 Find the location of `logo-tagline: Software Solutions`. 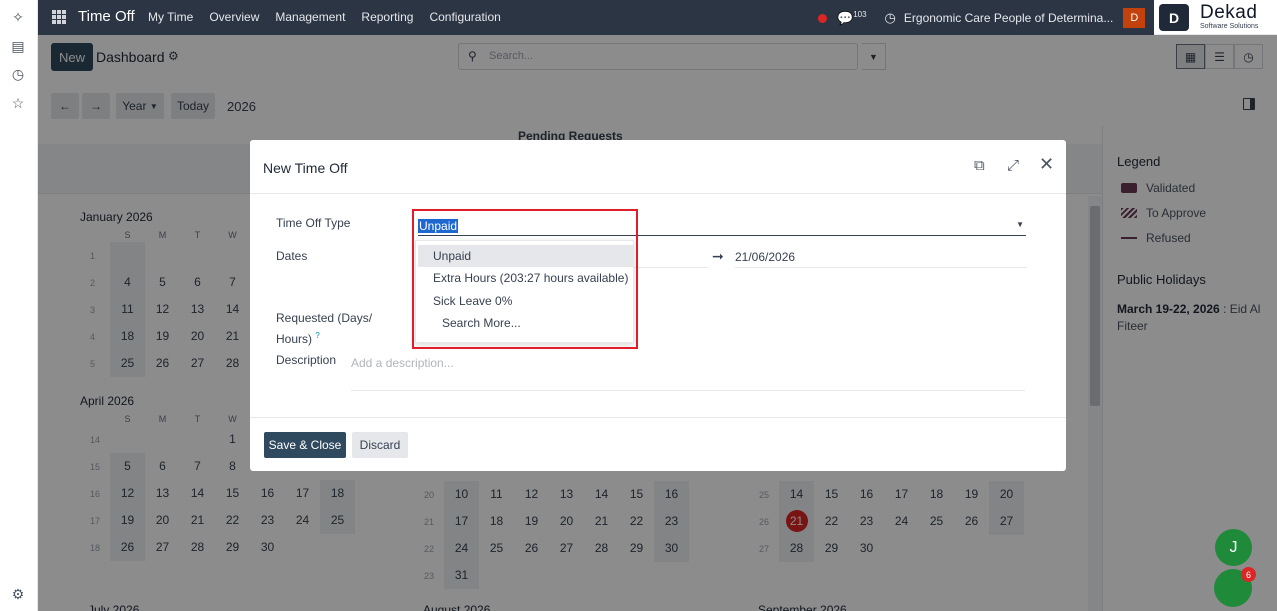

logo-tagline: Software Solutions is located at coordinates (1229, 26).